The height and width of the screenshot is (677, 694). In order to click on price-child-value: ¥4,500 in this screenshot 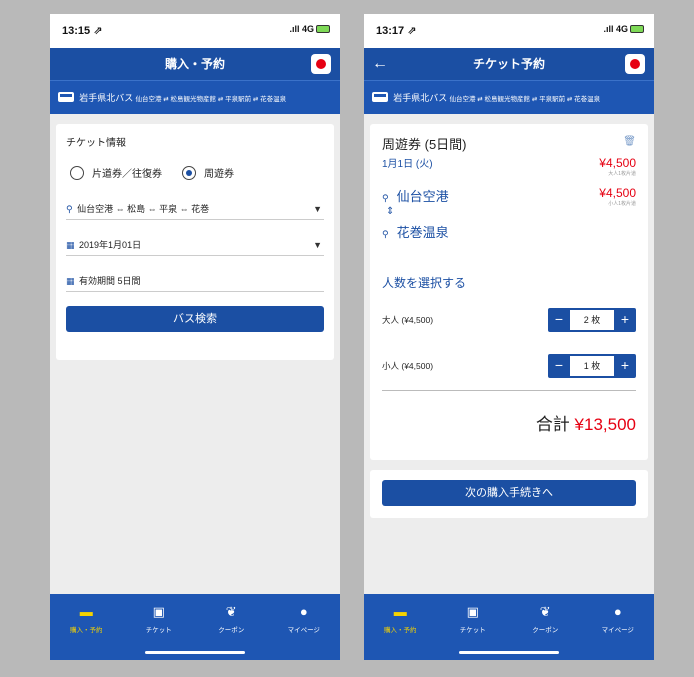, I will do `click(617, 193)`.